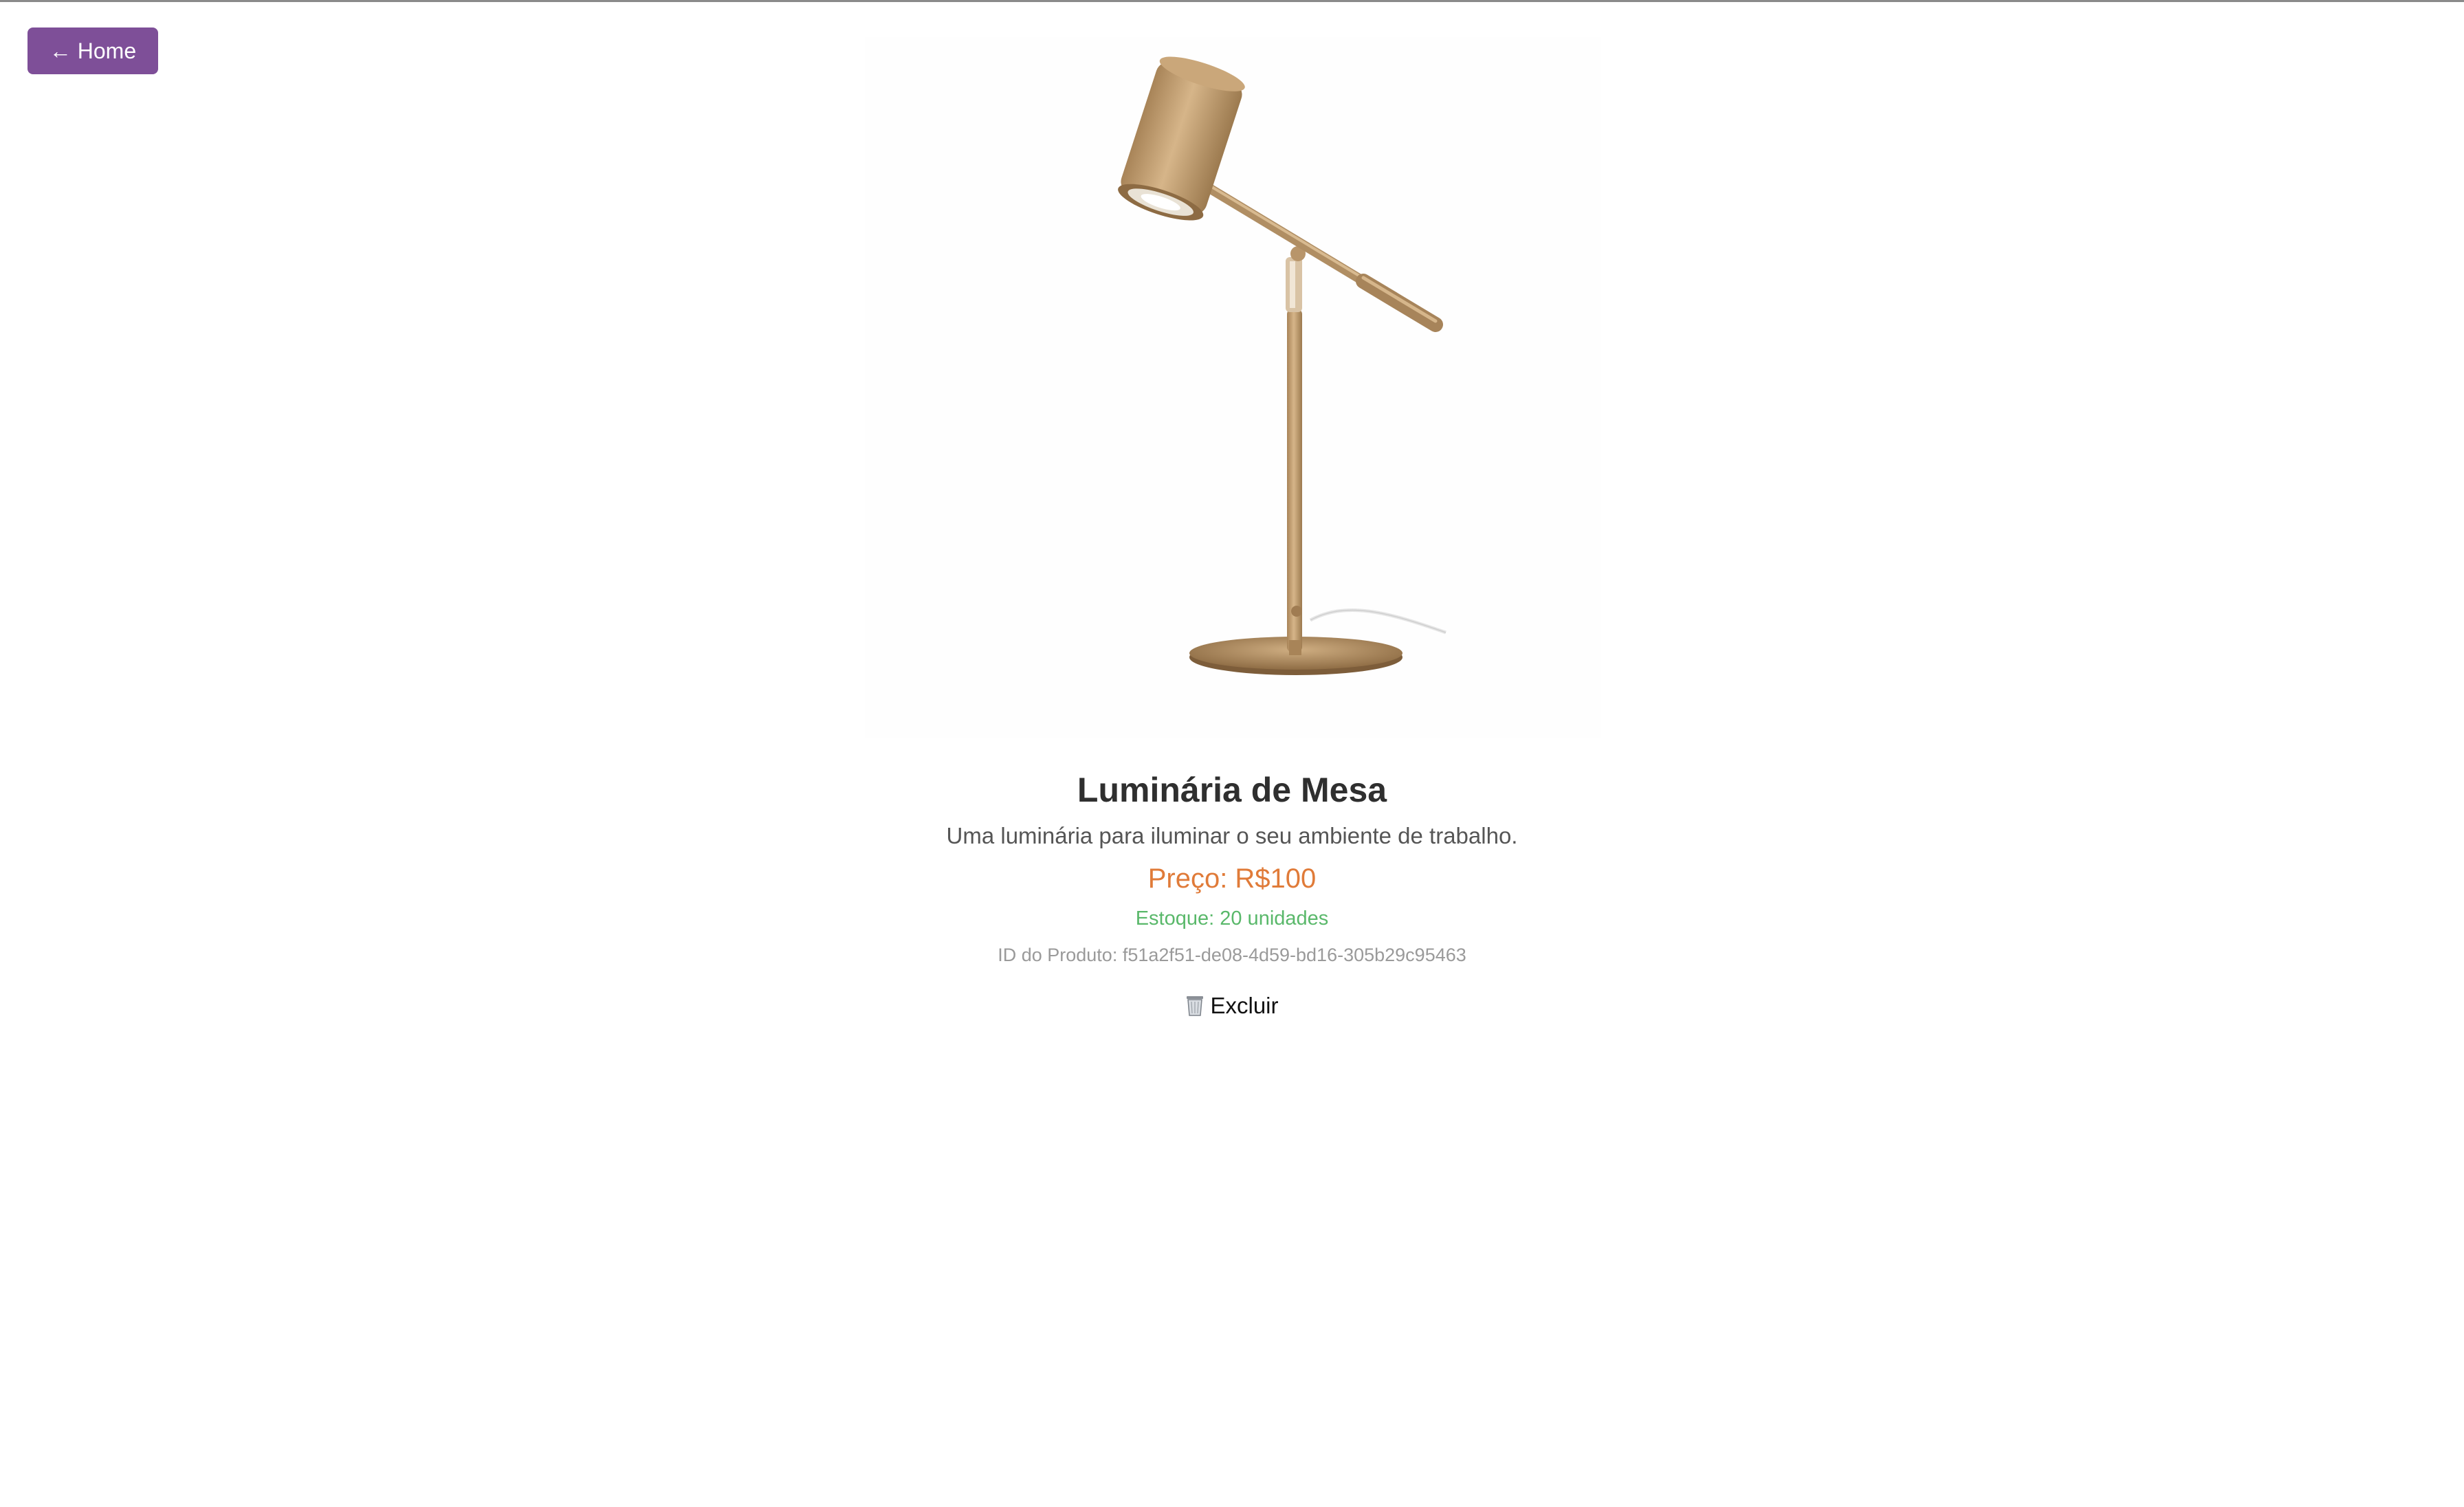 The width and height of the screenshot is (2464, 1507). Describe the element at coordinates (1232, 1) in the screenshot. I see `top-border` at that location.